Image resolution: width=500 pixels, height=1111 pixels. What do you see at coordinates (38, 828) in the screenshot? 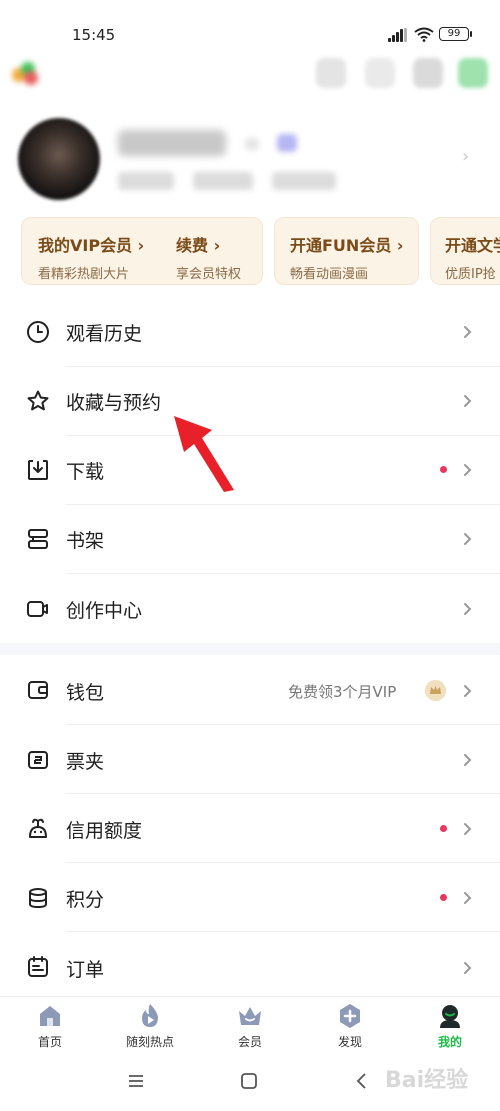
I see `credit-icon` at bounding box center [38, 828].